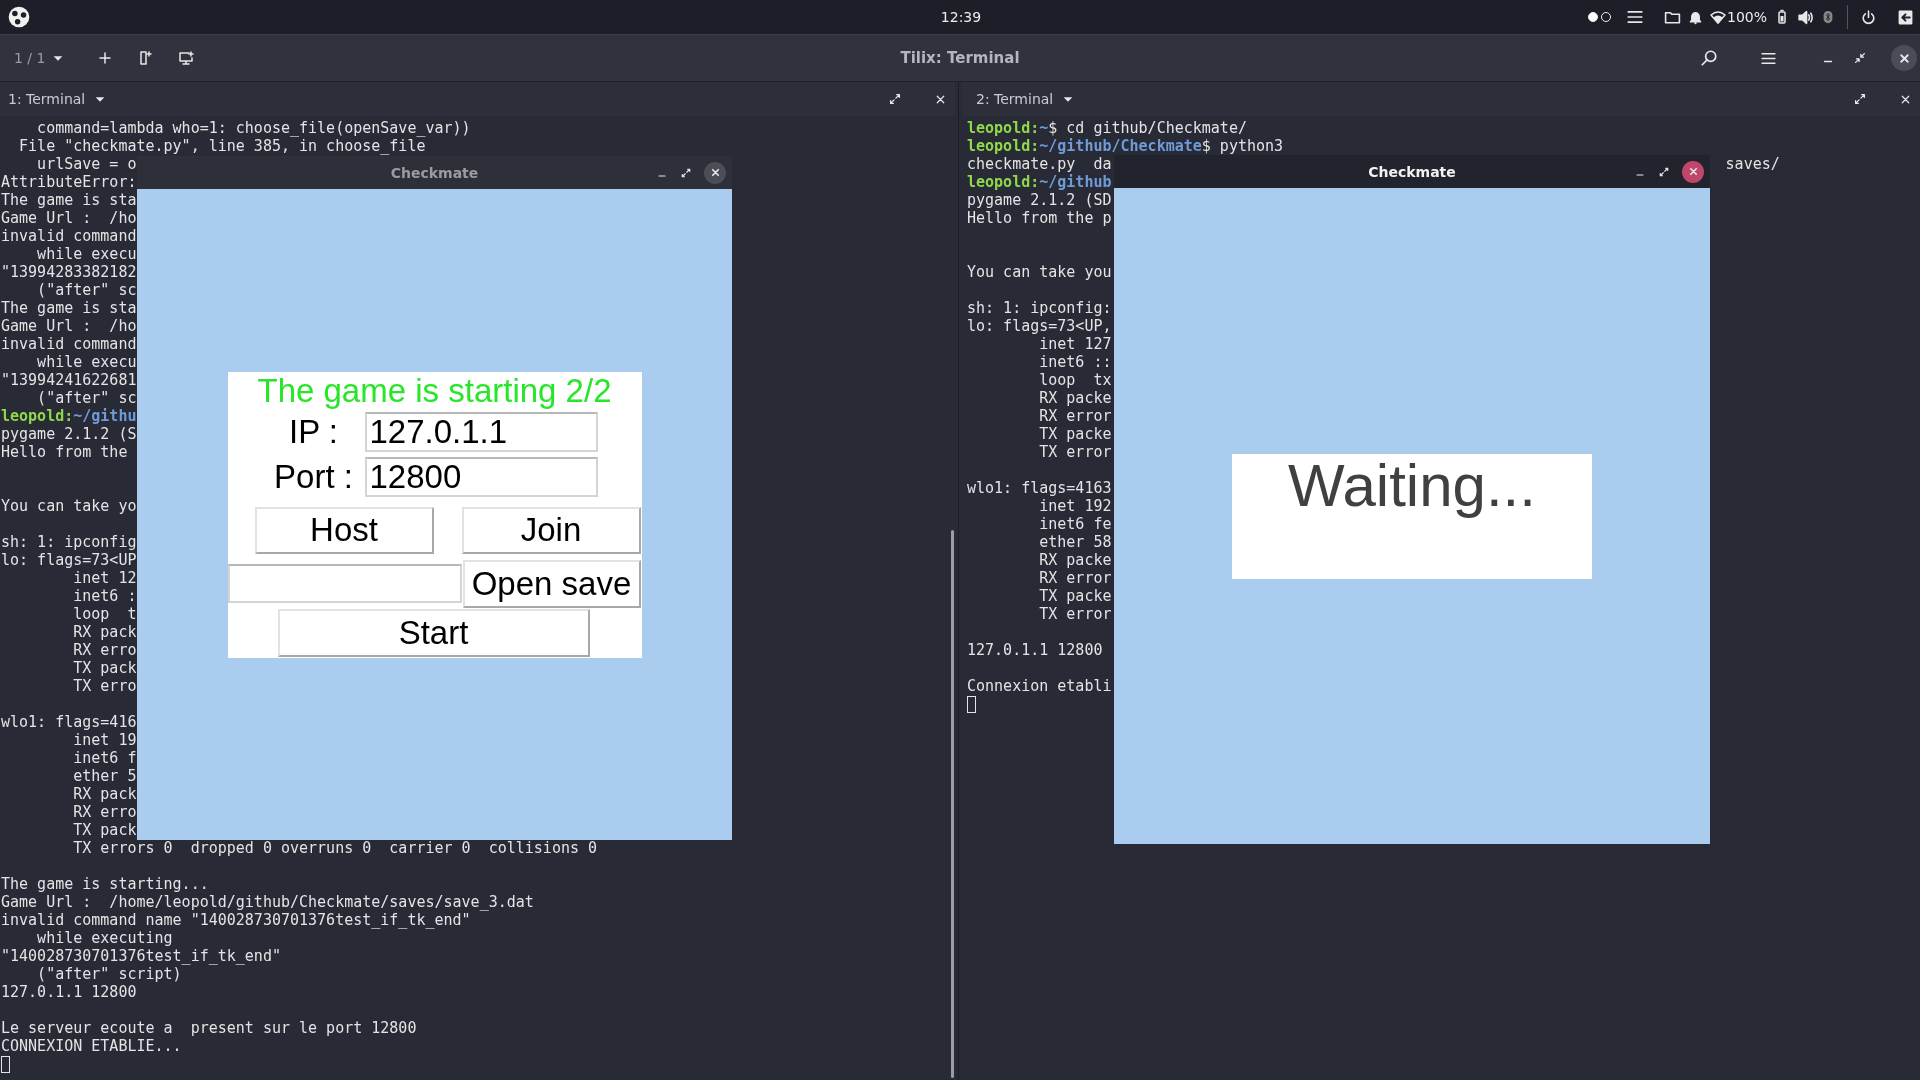 The width and height of the screenshot is (1920, 1080). What do you see at coordinates (86, 254) in the screenshot?
I see `terminal-line: while execu` at bounding box center [86, 254].